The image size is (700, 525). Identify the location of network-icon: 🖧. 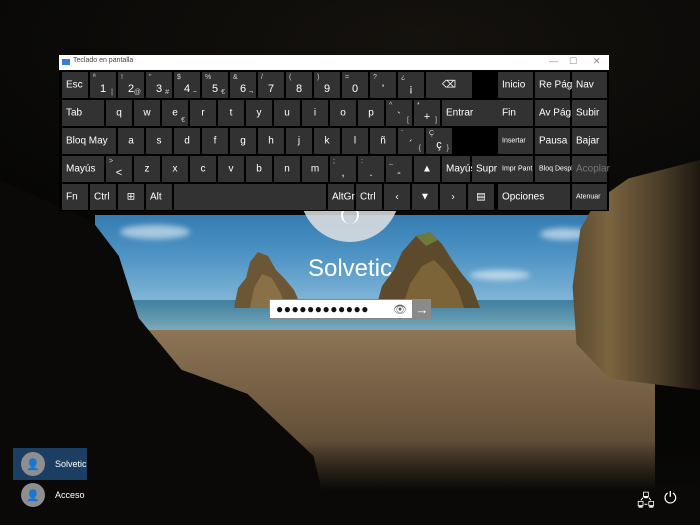
(646, 503).